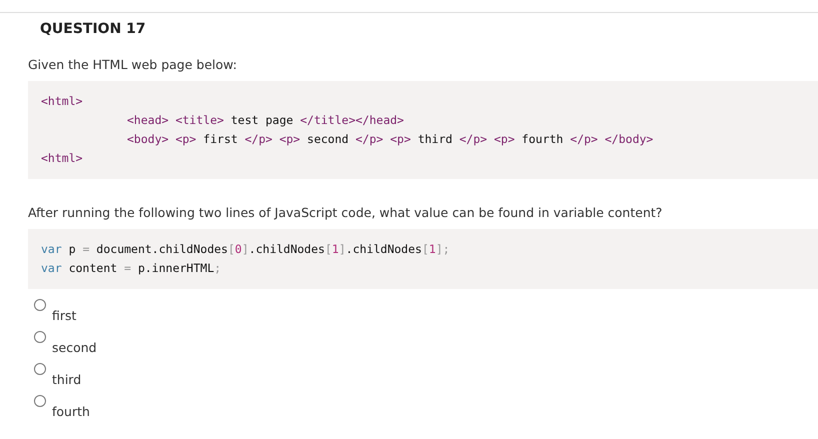 The image size is (818, 439). What do you see at coordinates (71, 412) in the screenshot?
I see `option-label: fourth` at bounding box center [71, 412].